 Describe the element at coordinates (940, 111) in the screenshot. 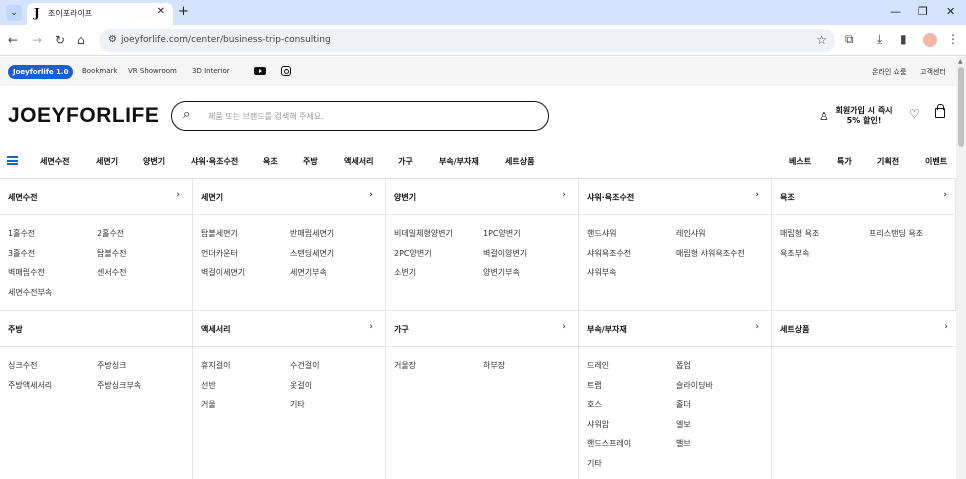

I see `shopping-bag-icon` at that location.